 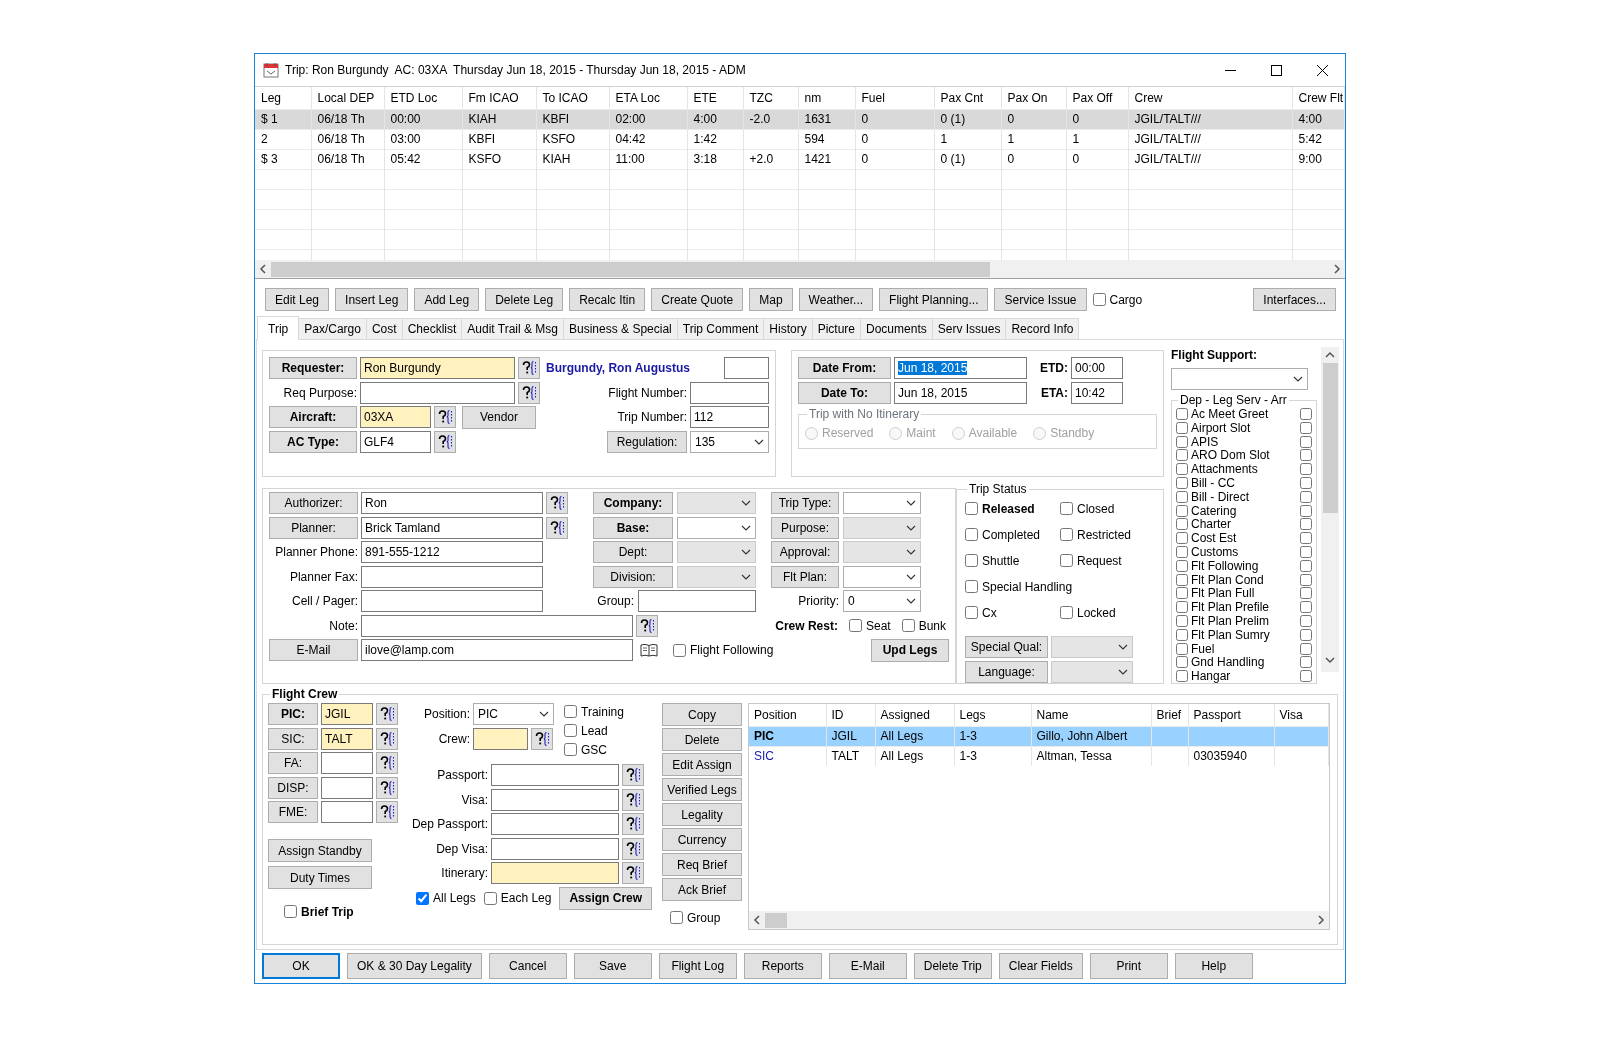 What do you see at coordinates (297, 299) in the screenshot?
I see `toolbar-button: Edit Leg` at bounding box center [297, 299].